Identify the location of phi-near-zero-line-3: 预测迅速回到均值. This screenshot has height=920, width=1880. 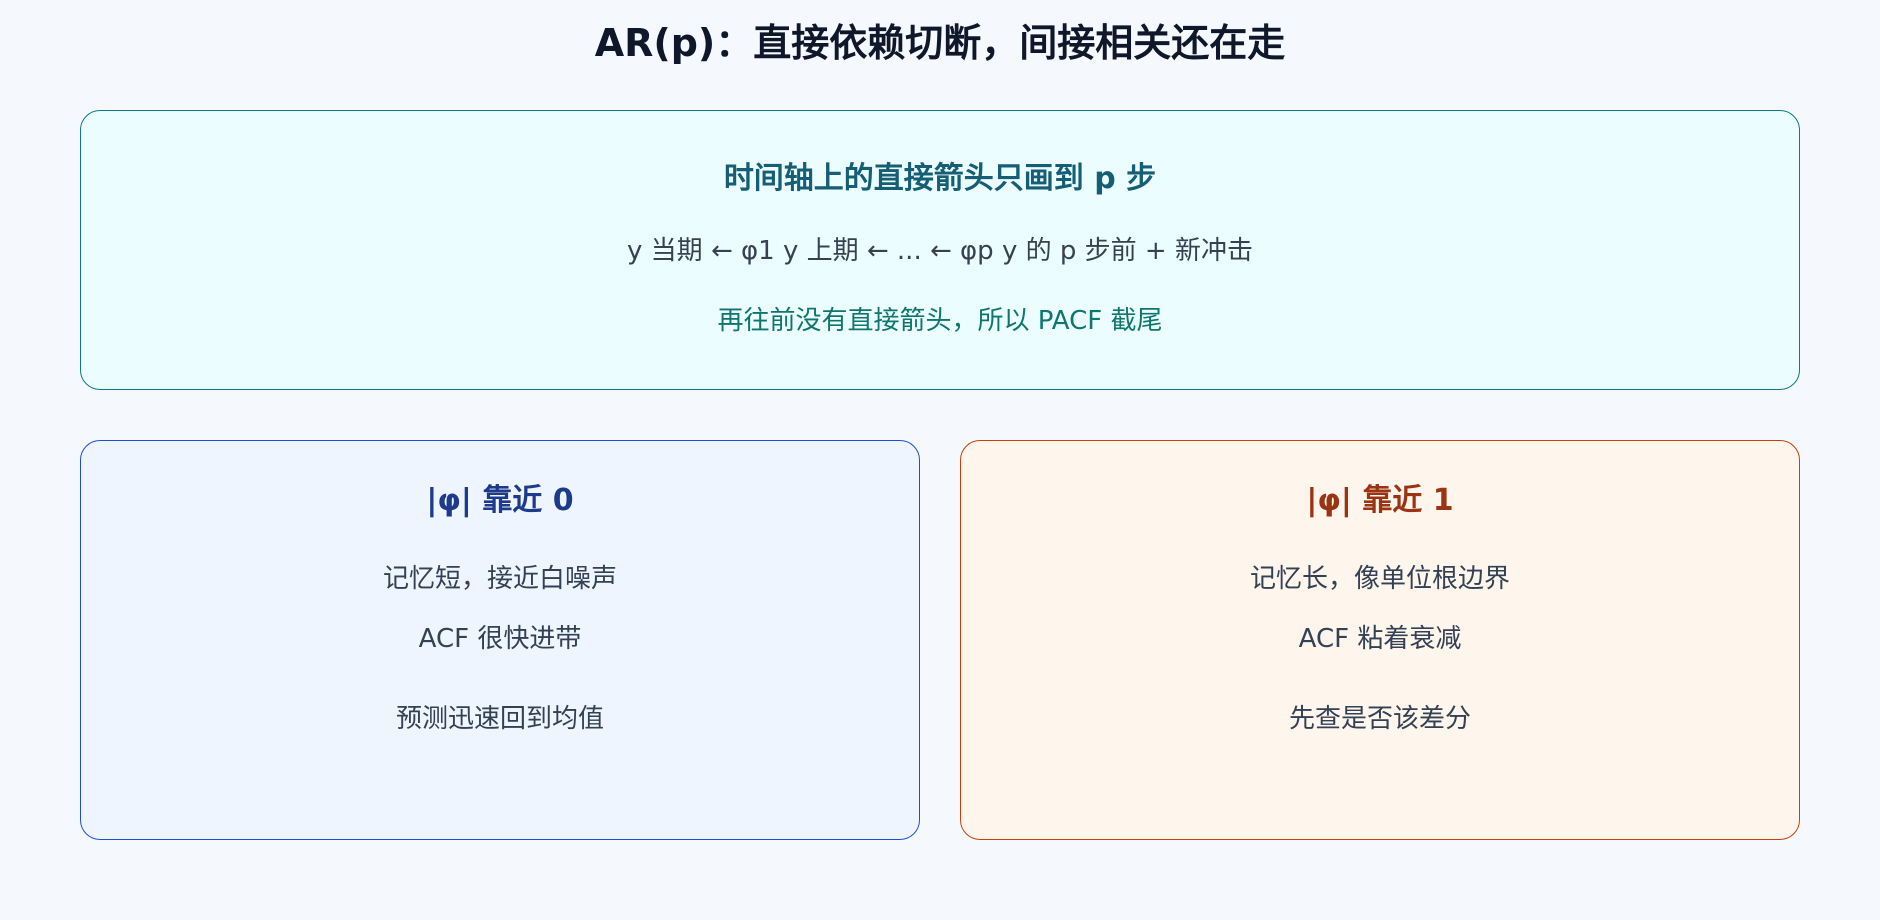
(499, 719).